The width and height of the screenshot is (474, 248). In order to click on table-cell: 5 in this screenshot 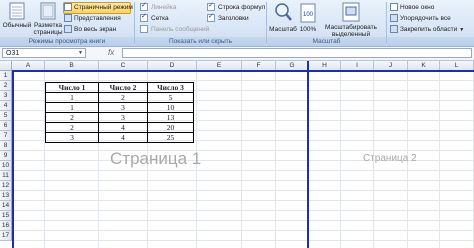, I will do `click(170, 97)`.